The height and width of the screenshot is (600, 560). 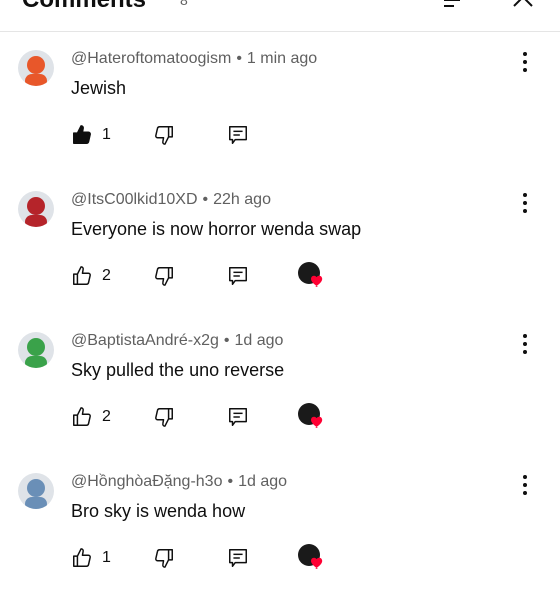 What do you see at coordinates (455, 5) in the screenshot?
I see `sort-icon` at bounding box center [455, 5].